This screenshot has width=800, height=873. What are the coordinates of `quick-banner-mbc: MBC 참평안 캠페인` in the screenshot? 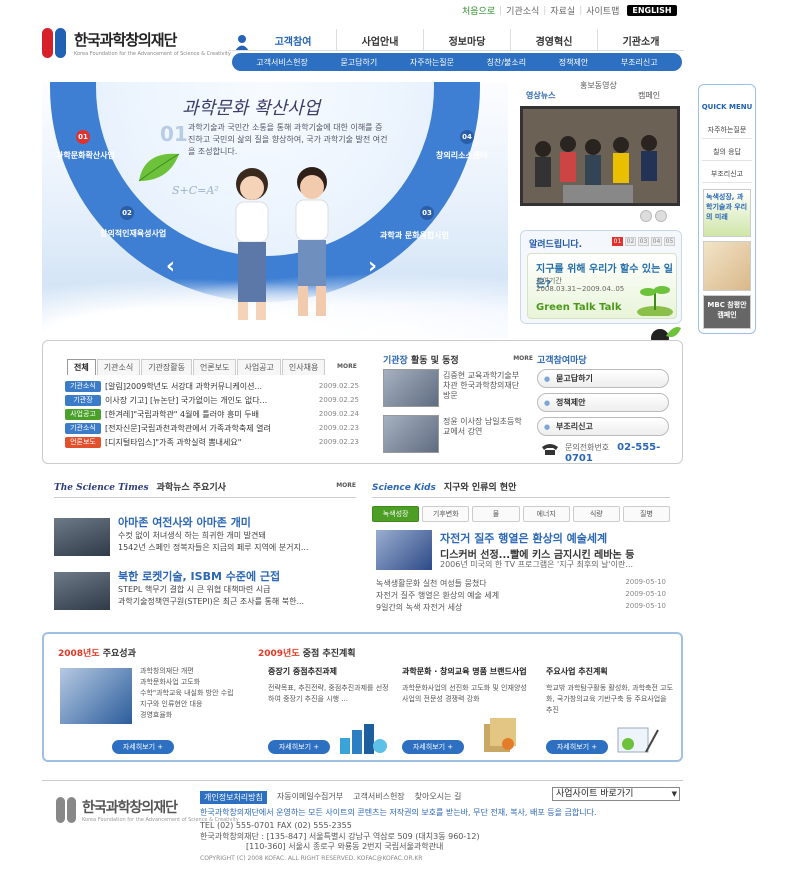 It's located at (727, 312).